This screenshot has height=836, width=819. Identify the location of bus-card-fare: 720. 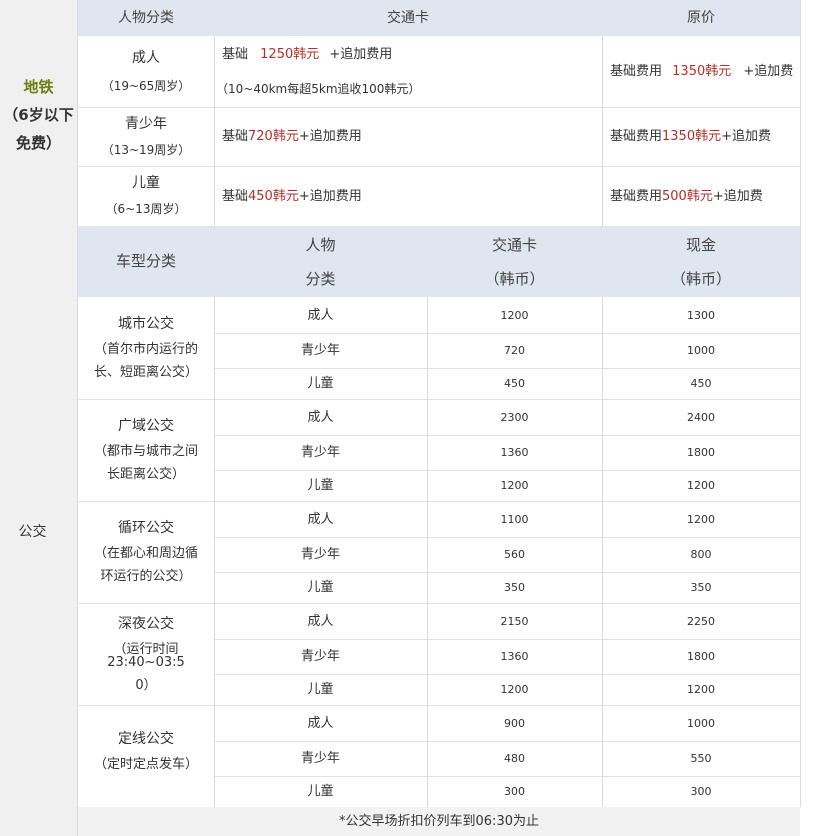
(514, 350).